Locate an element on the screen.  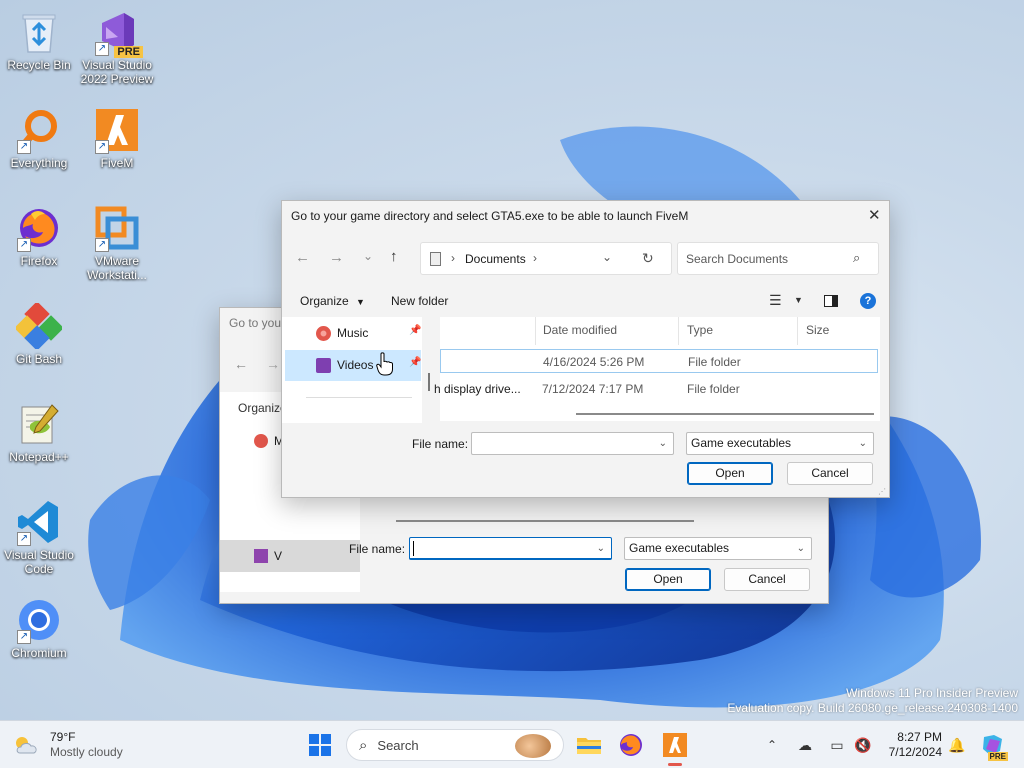
horizontal-scrollbar is located at coordinates (725, 414).